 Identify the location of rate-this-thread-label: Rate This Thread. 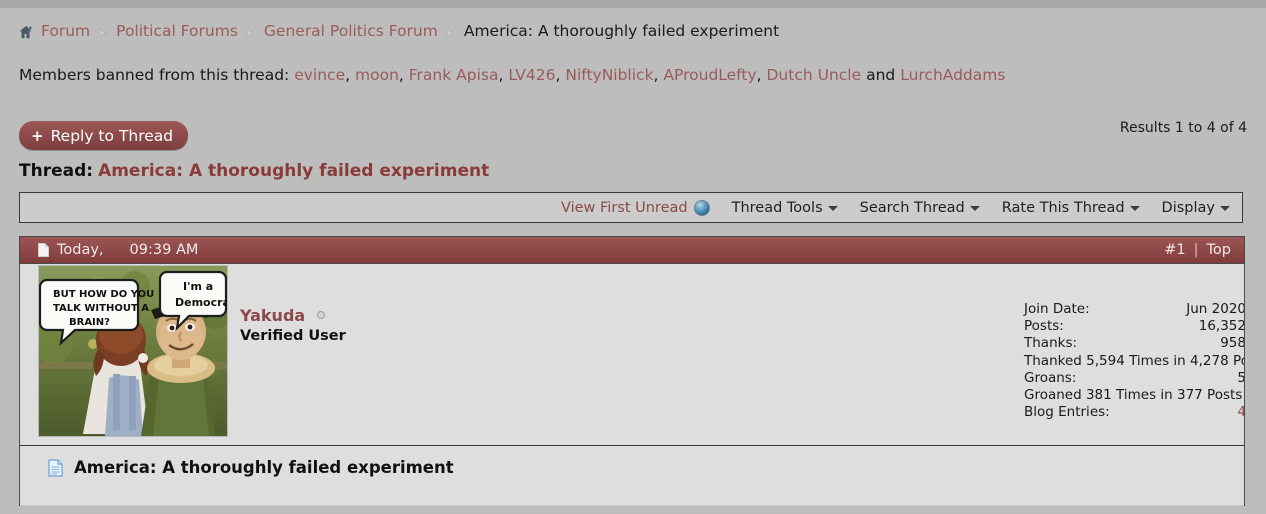
(1063, 207).